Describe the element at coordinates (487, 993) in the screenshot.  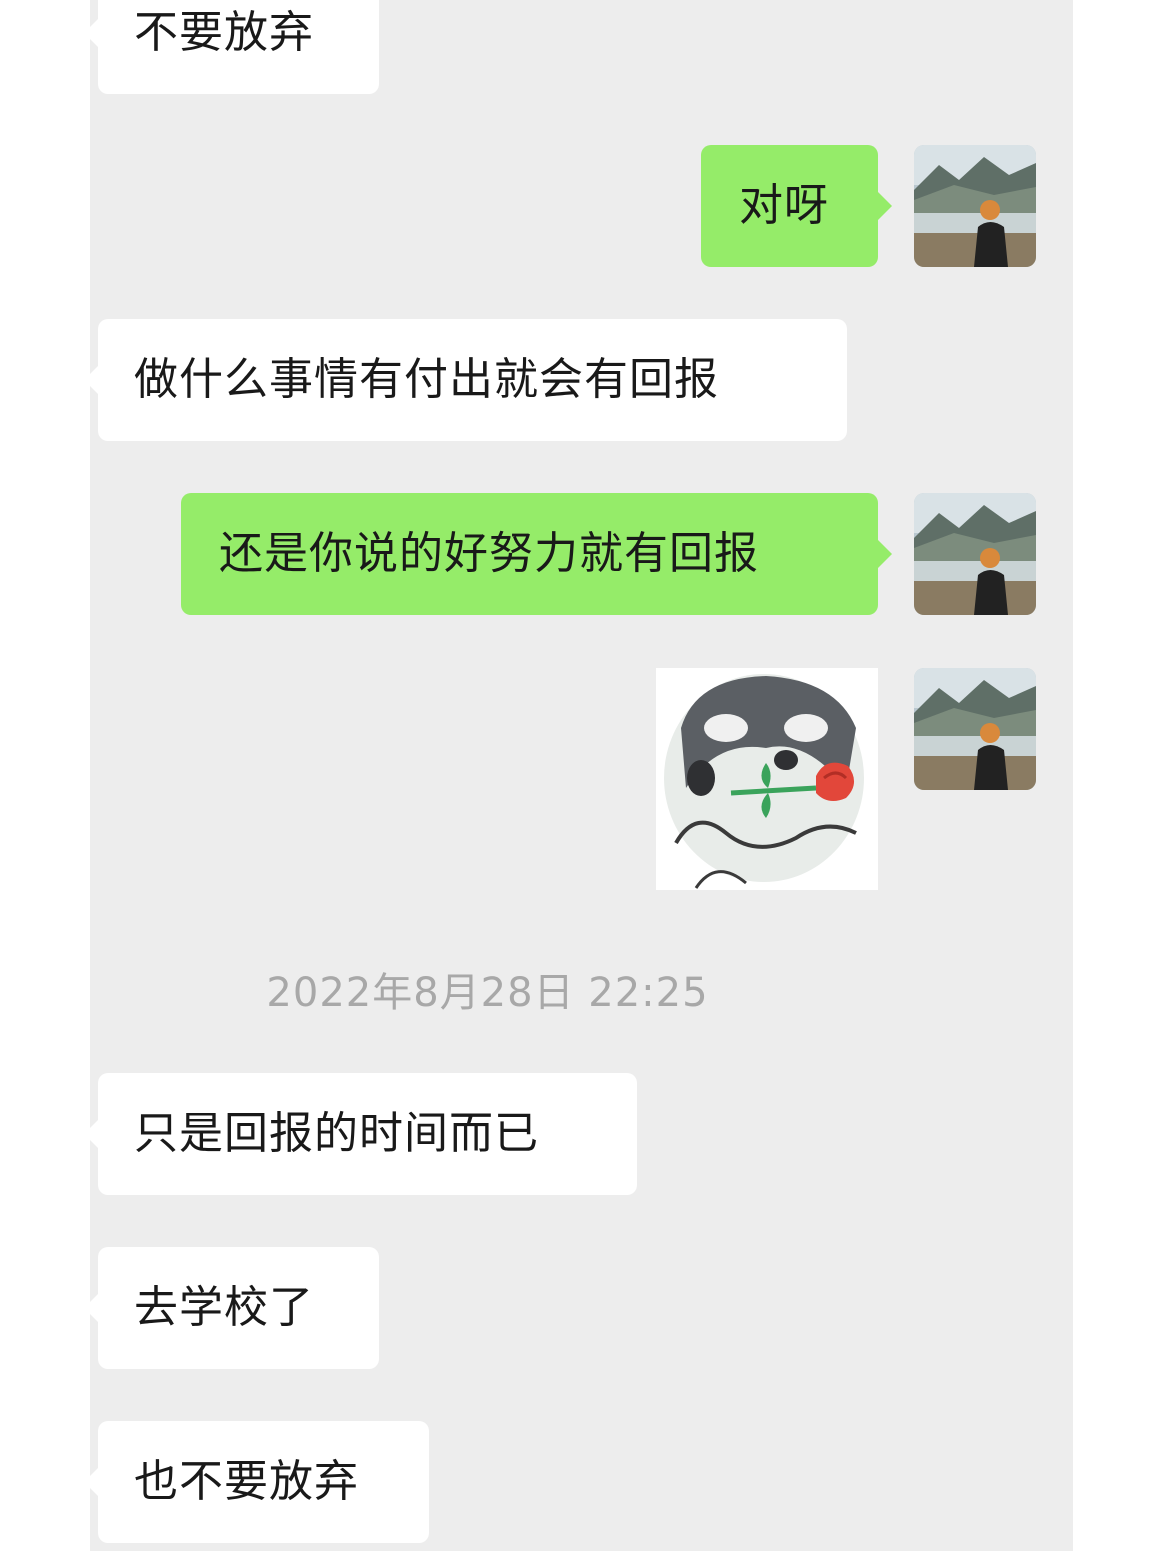
I see `message-timestamp: 2022年8月28日 22:25` at that location.